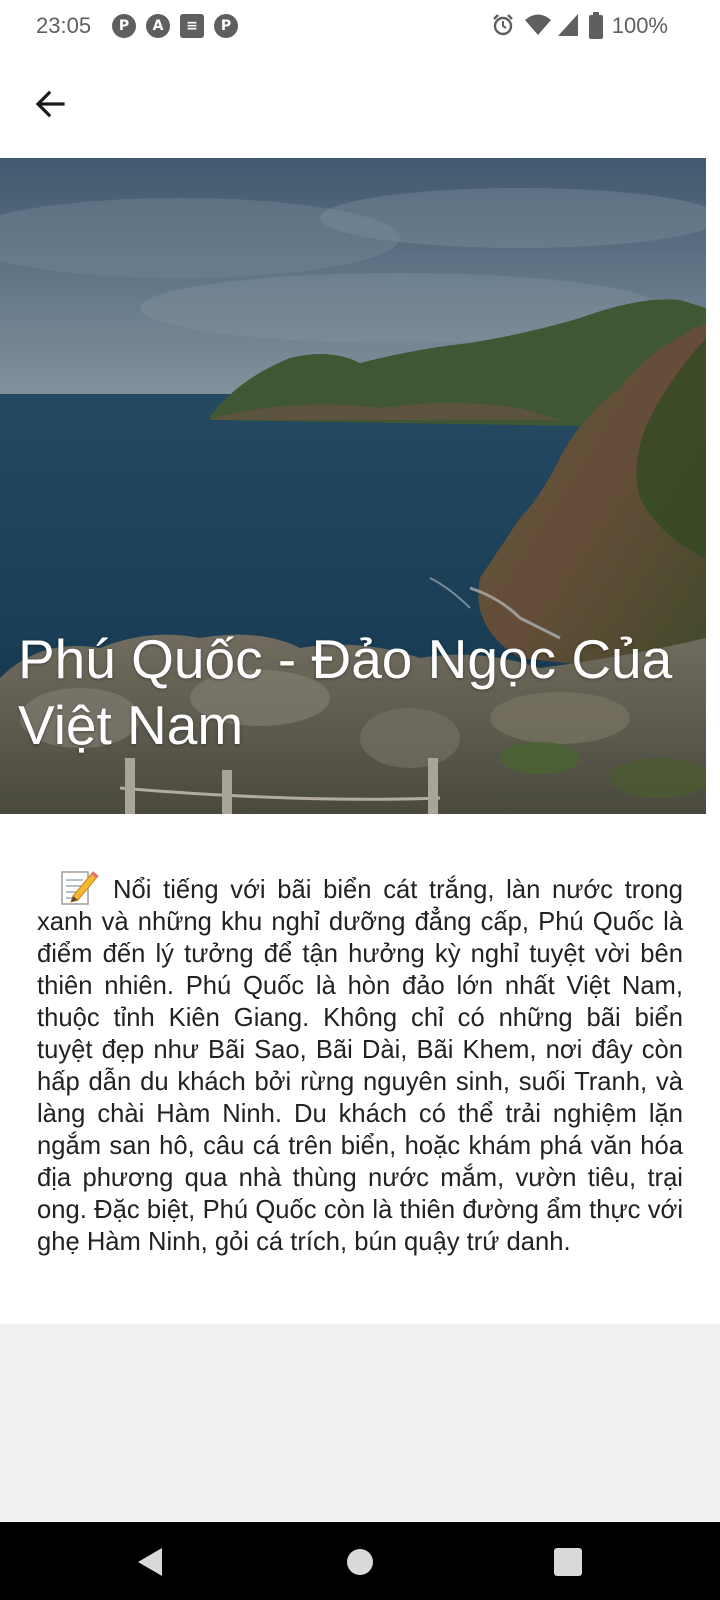 The height and width of the screenshot is (1600, 720). What do you see at coordinates (345, 692) in the screenshot?
I see `page-title: Phú Quốc - Đảo Ngọc Của Việt Nam` at bounding box center [345, 692].